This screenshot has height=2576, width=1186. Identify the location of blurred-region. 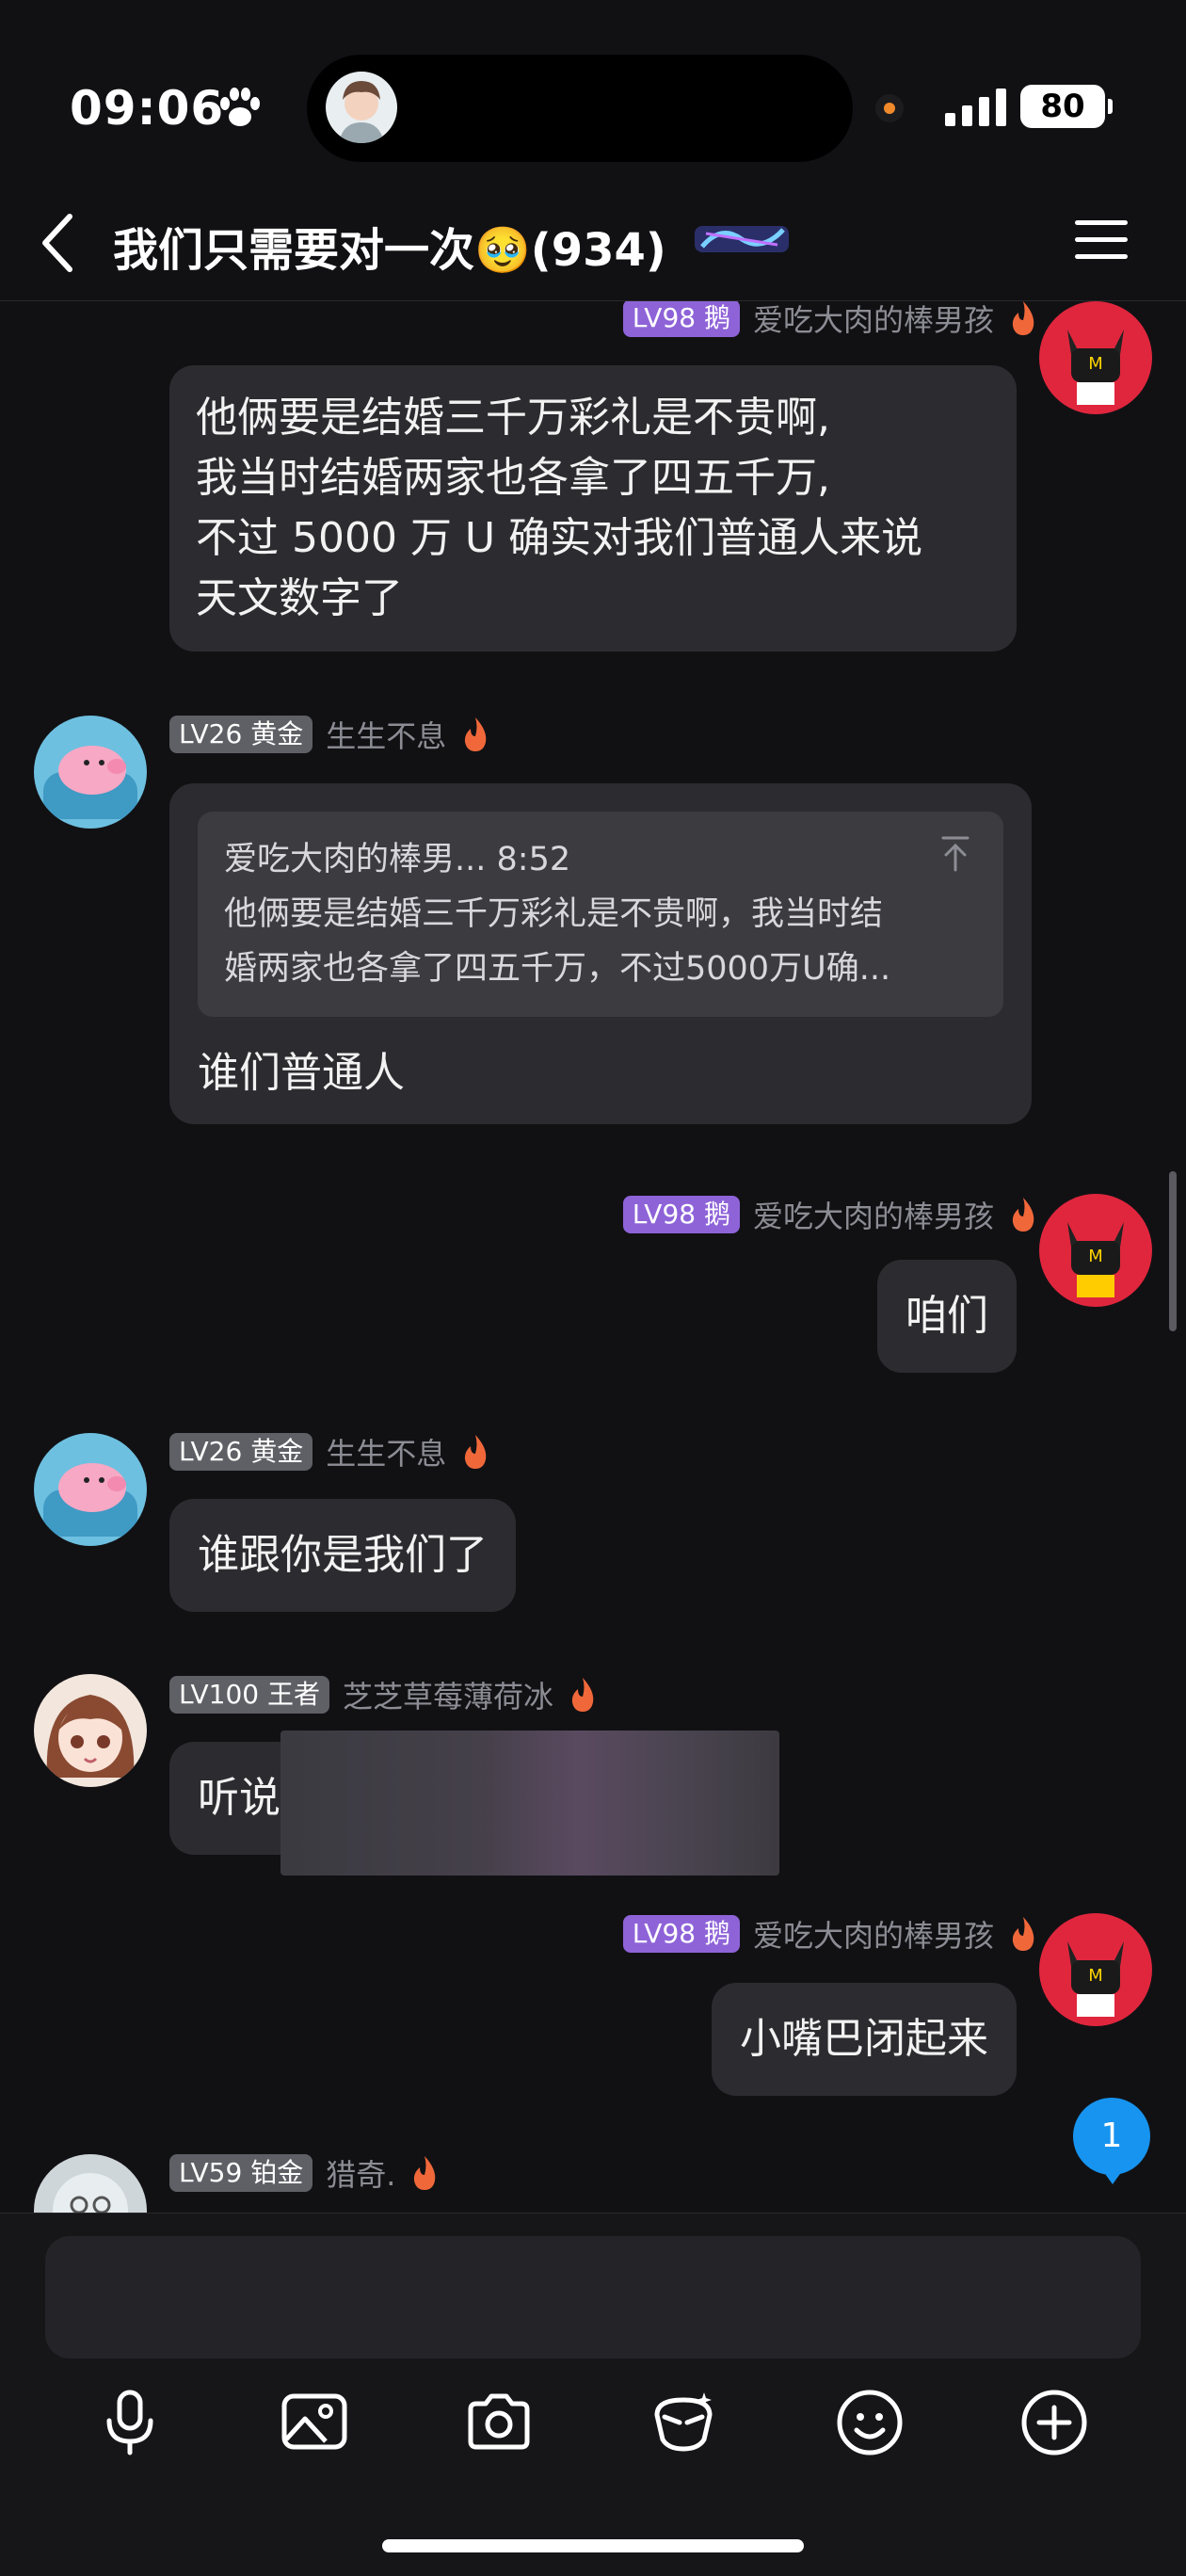
(529, 1803).